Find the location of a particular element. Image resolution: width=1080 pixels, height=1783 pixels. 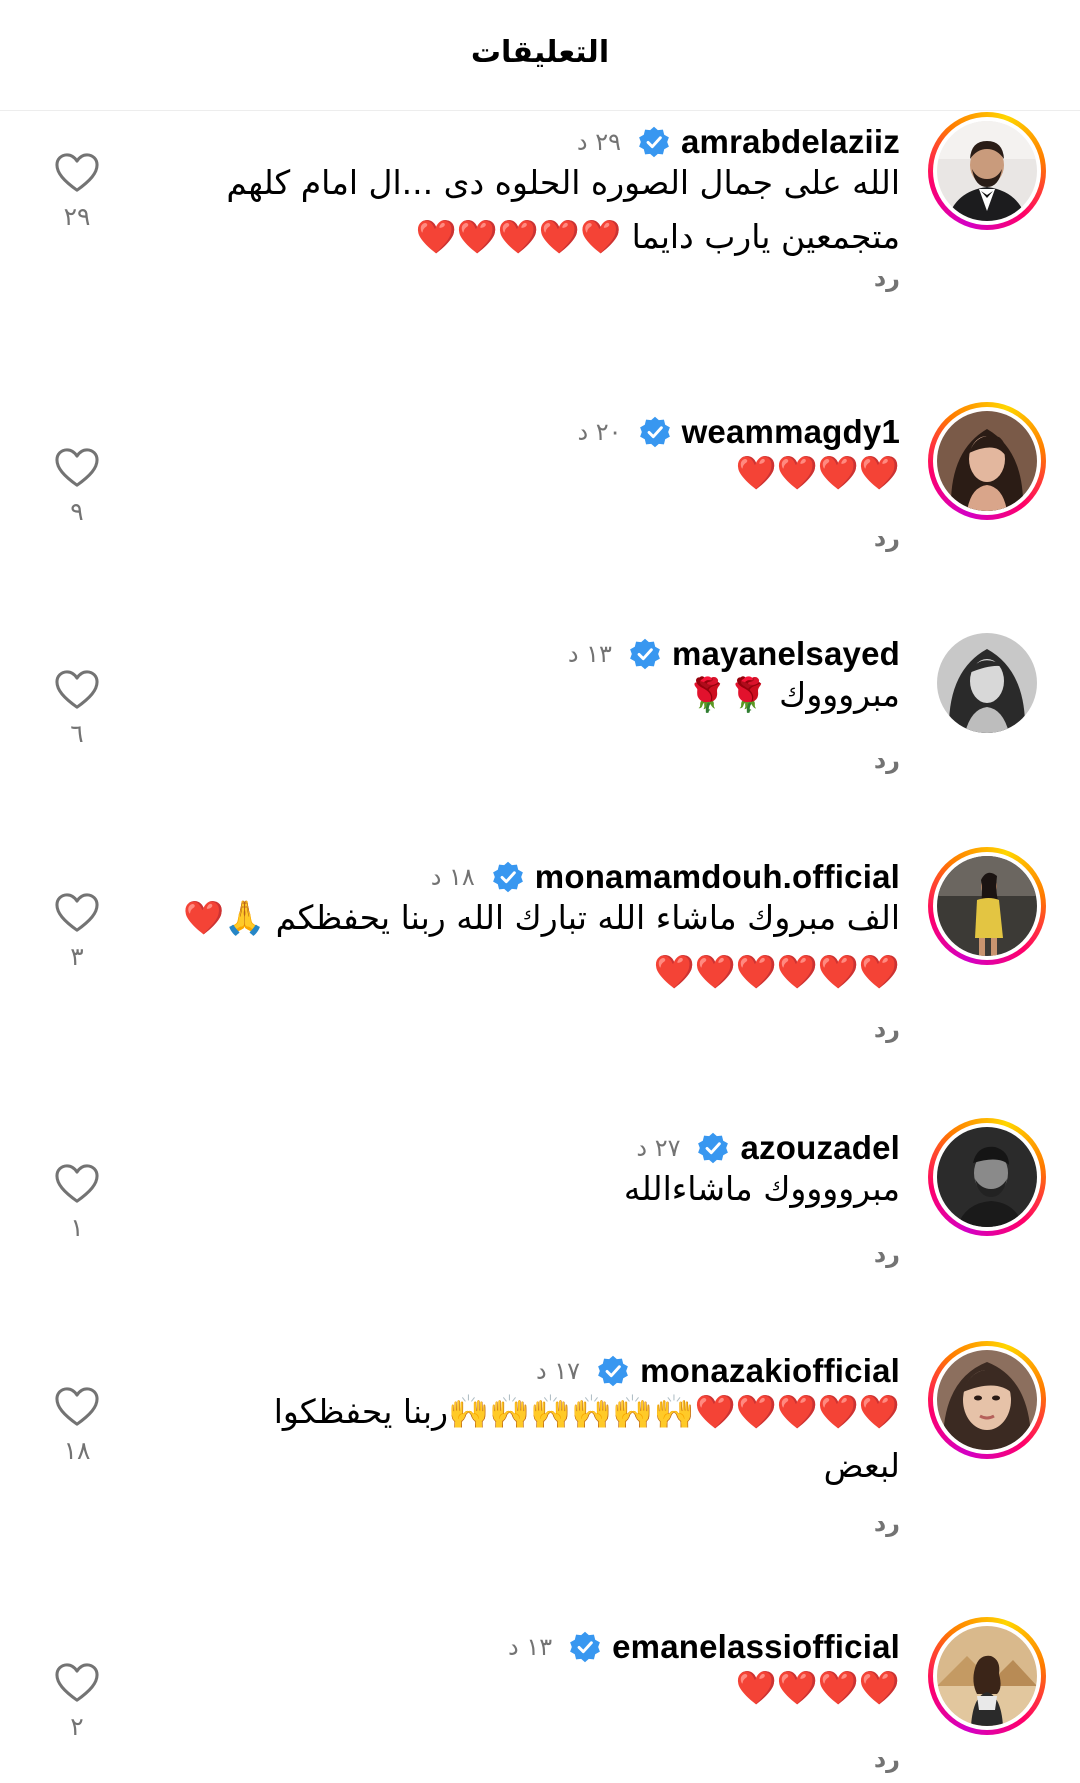

woman-portrait-avatar is located at coordinates (987, 461).